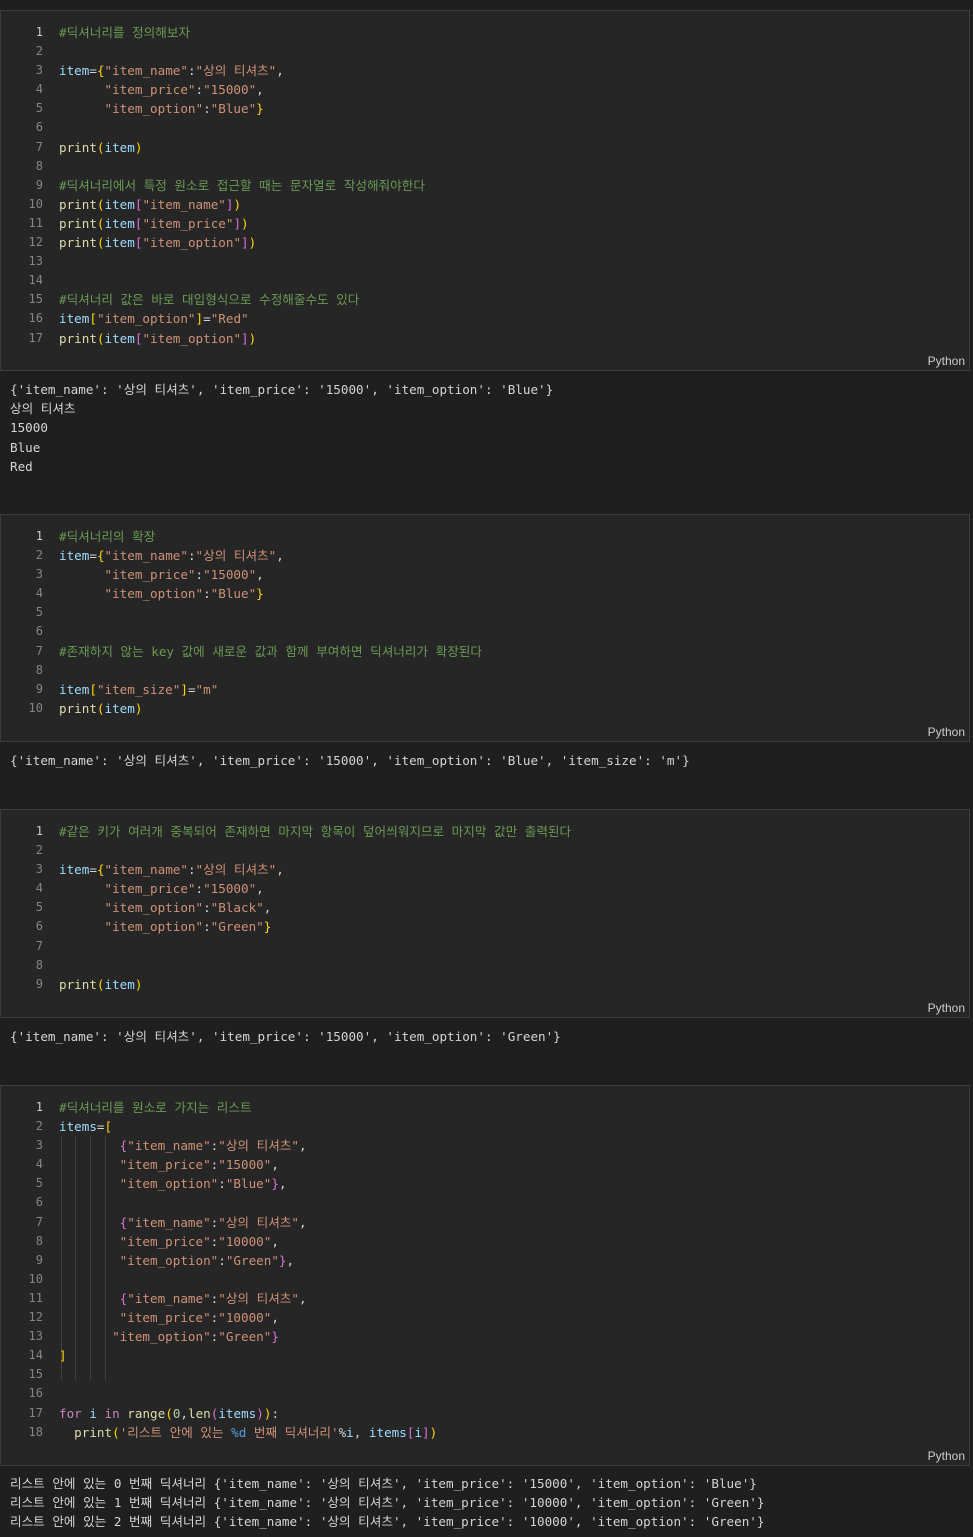  Describe the element at coordinates (485, 1183) in the screenshot. I see `code-line: 5 "item_option":"Blue"},` at that location.